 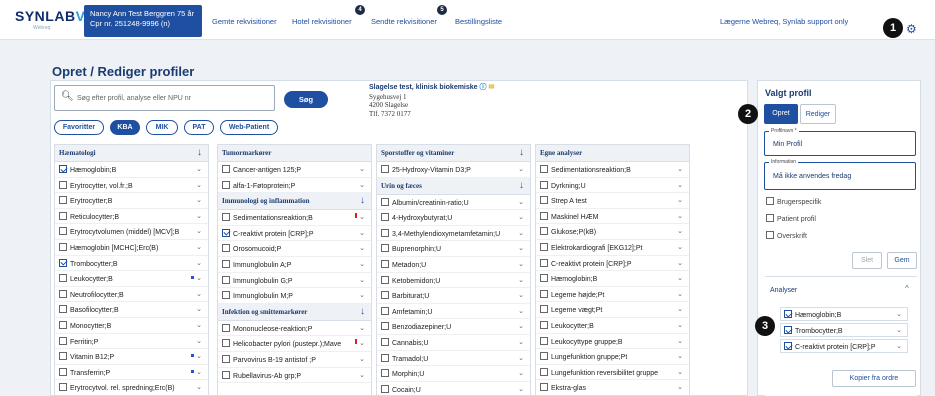 What do you see at coordinates (491, 87) in the screenshot?
I see `mail-icon: ✉` at bounding box center [491, 87].